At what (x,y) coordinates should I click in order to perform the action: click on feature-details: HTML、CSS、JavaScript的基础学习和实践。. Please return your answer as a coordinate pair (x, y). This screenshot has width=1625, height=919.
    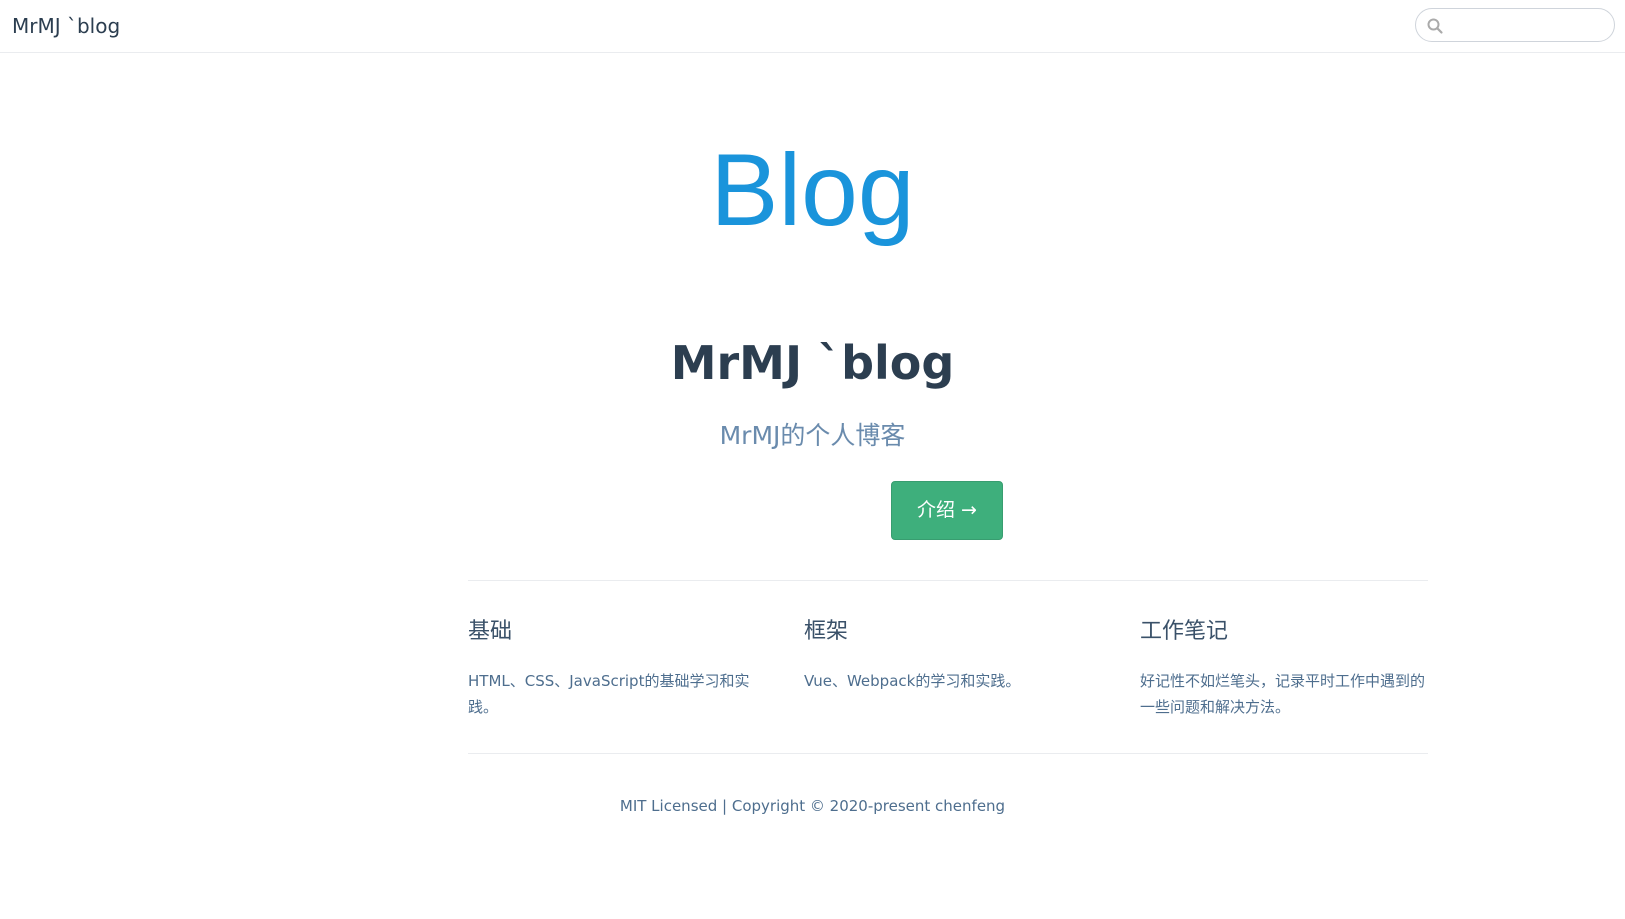
    Looking at the image, I should click on (609, 694).